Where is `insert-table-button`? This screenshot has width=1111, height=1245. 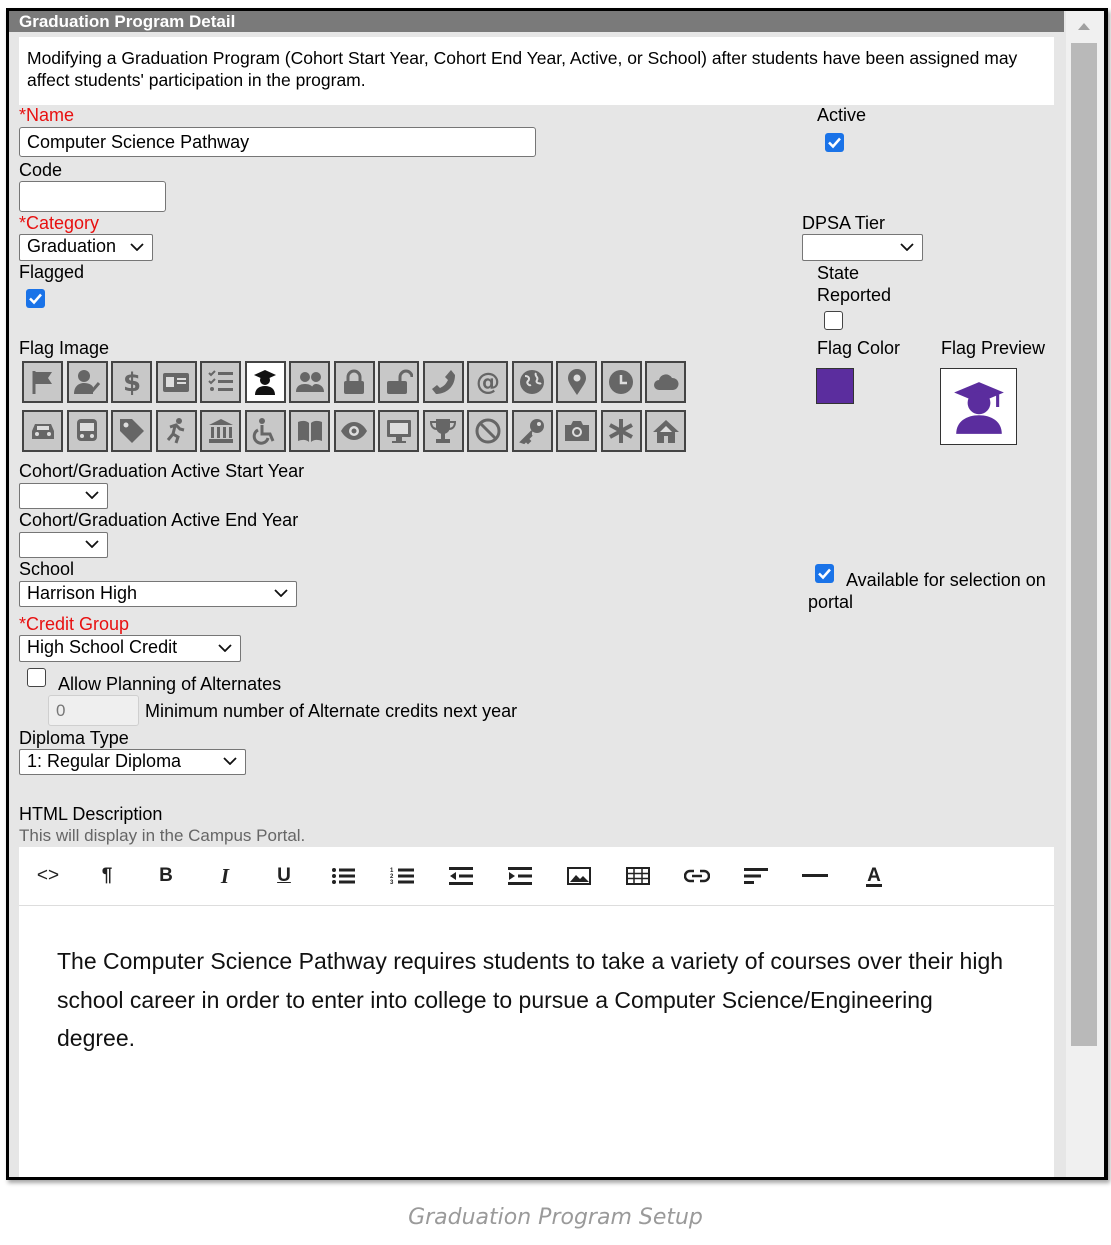
insert-table-button is located at coordinates (638, 876).